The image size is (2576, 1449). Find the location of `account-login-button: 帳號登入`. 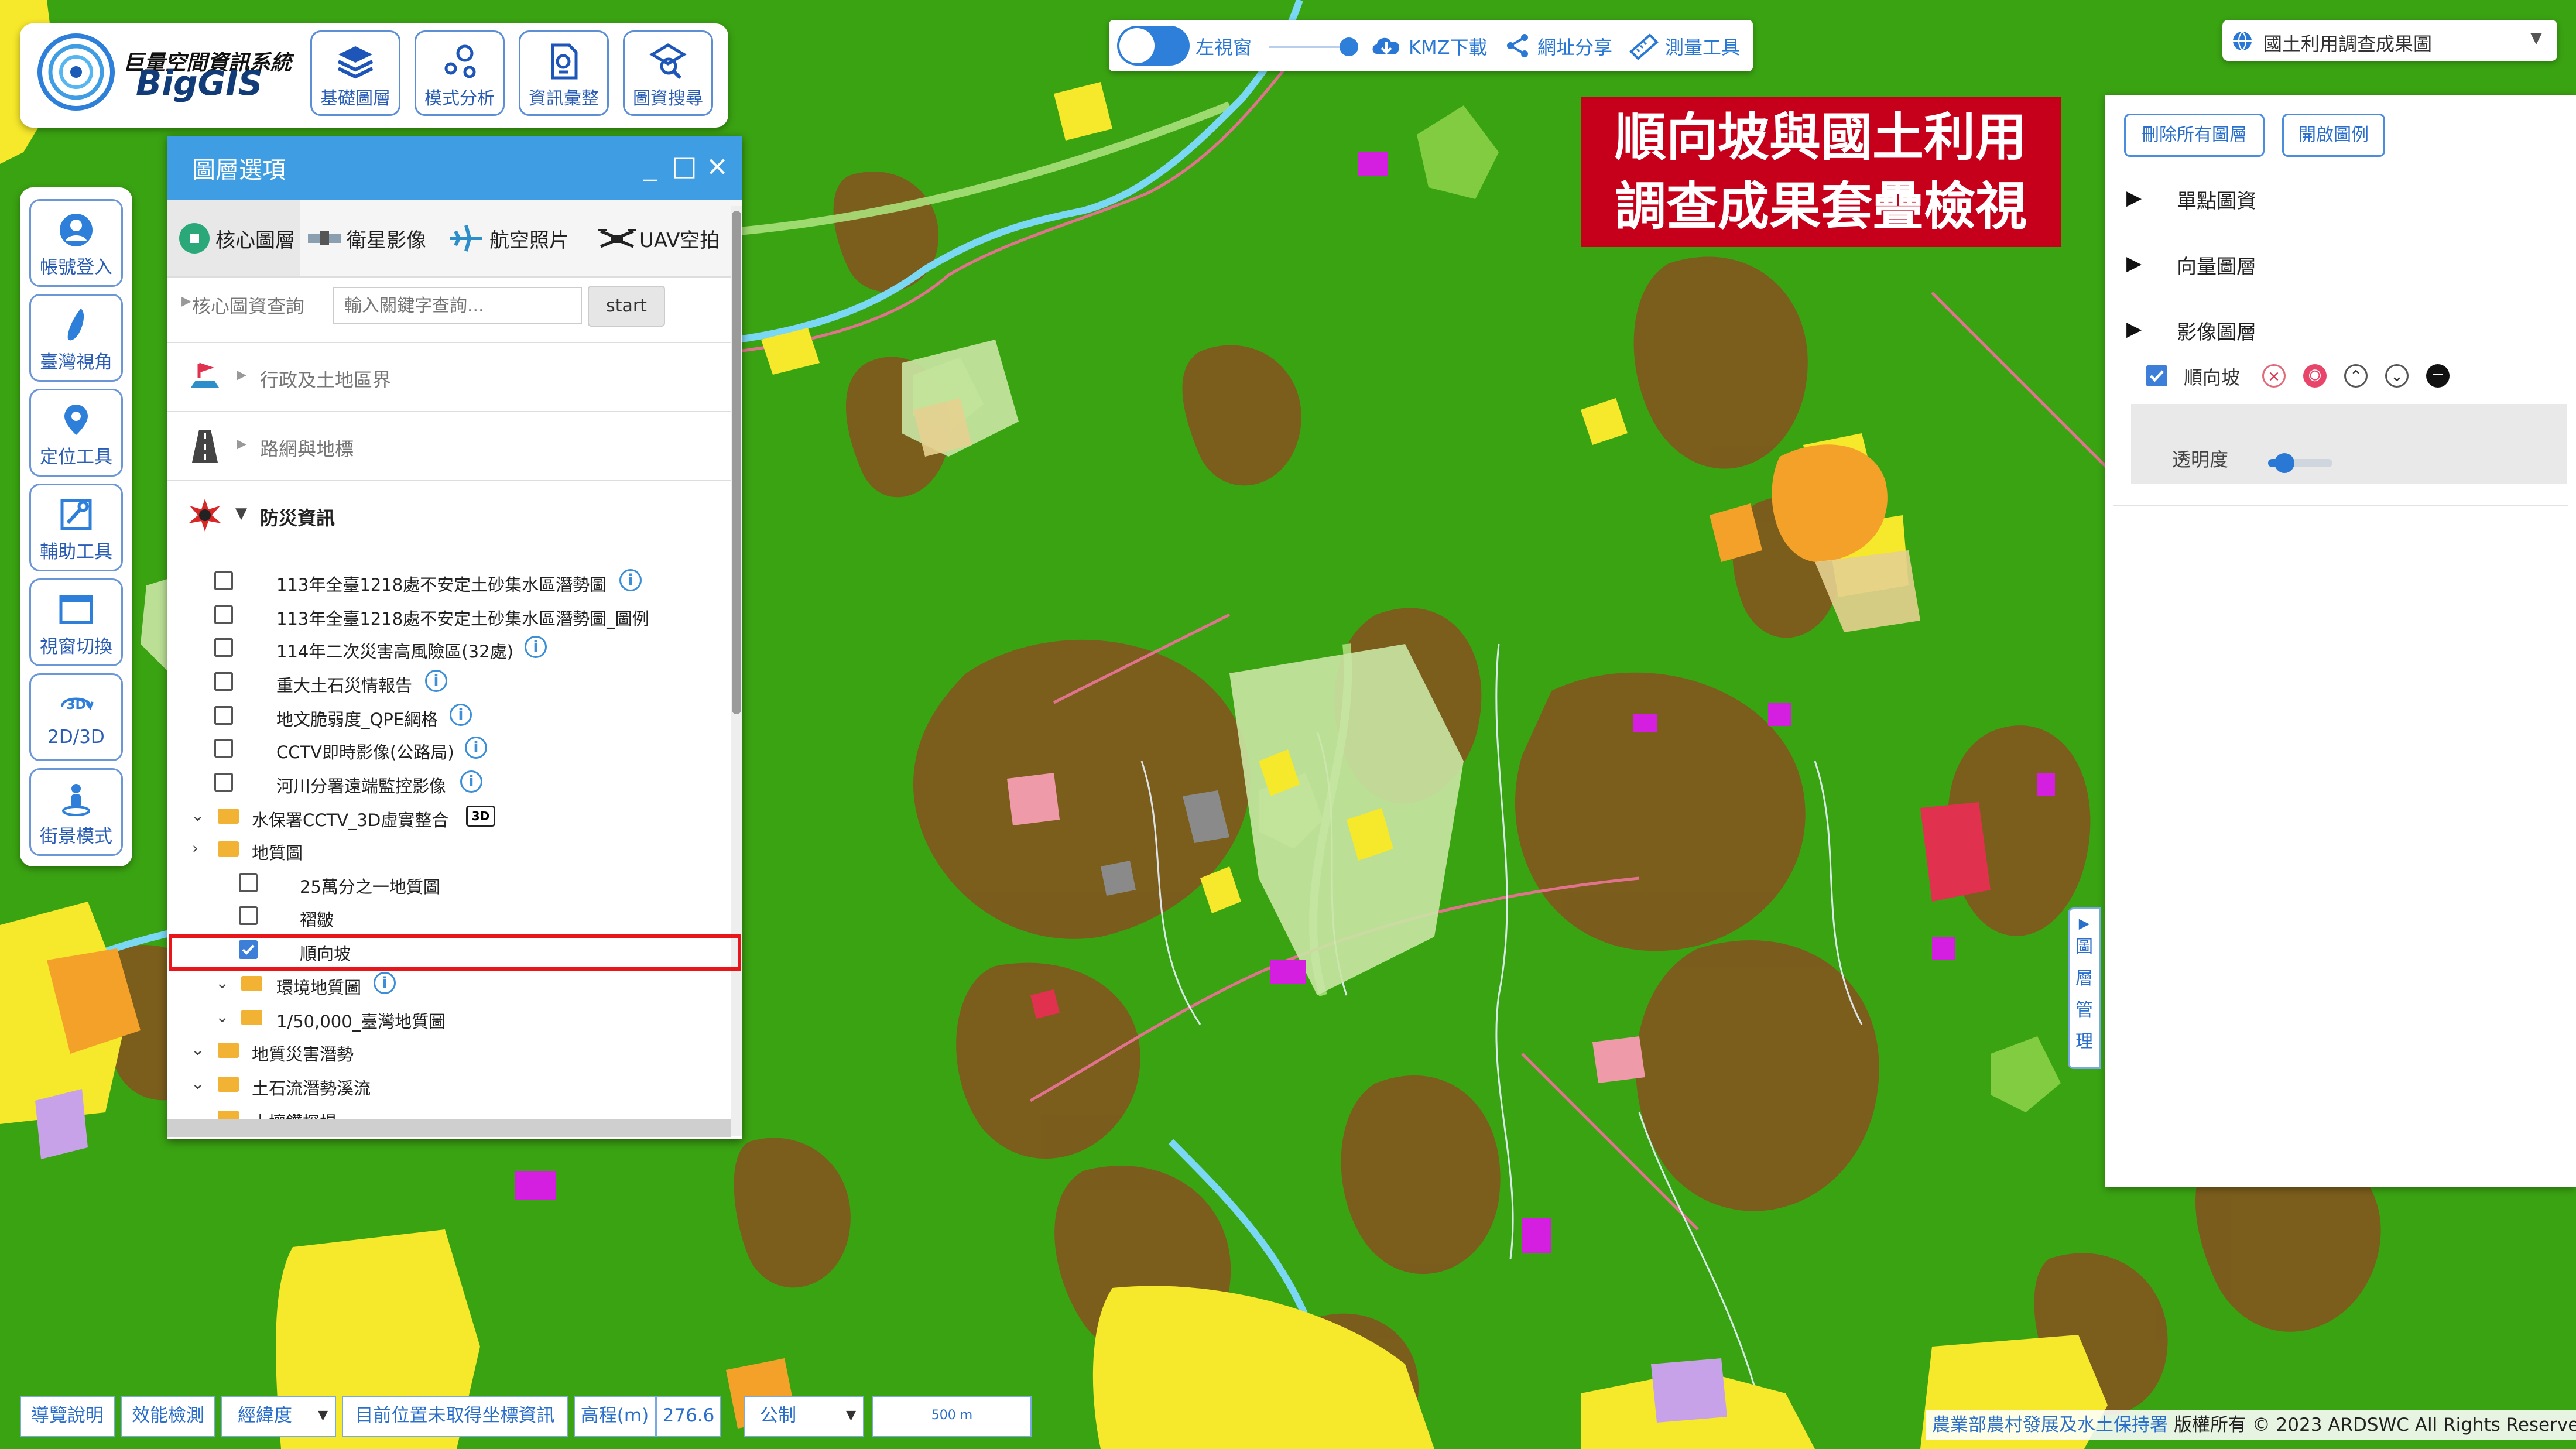

account-login-button: 帳號登入 is located at coordinates (76, 243).